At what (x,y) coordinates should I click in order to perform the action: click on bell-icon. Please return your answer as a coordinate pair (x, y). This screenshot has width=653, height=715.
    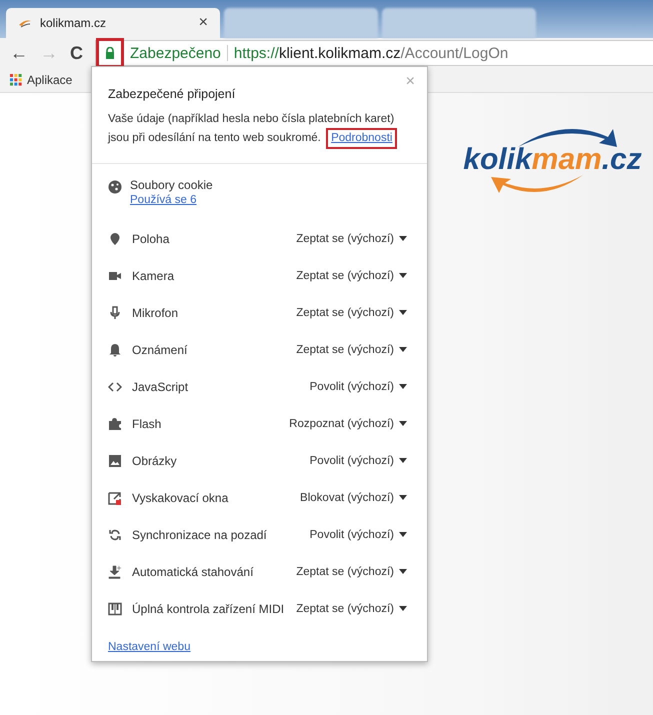
    Looking at the image, I should click on (115, 349).